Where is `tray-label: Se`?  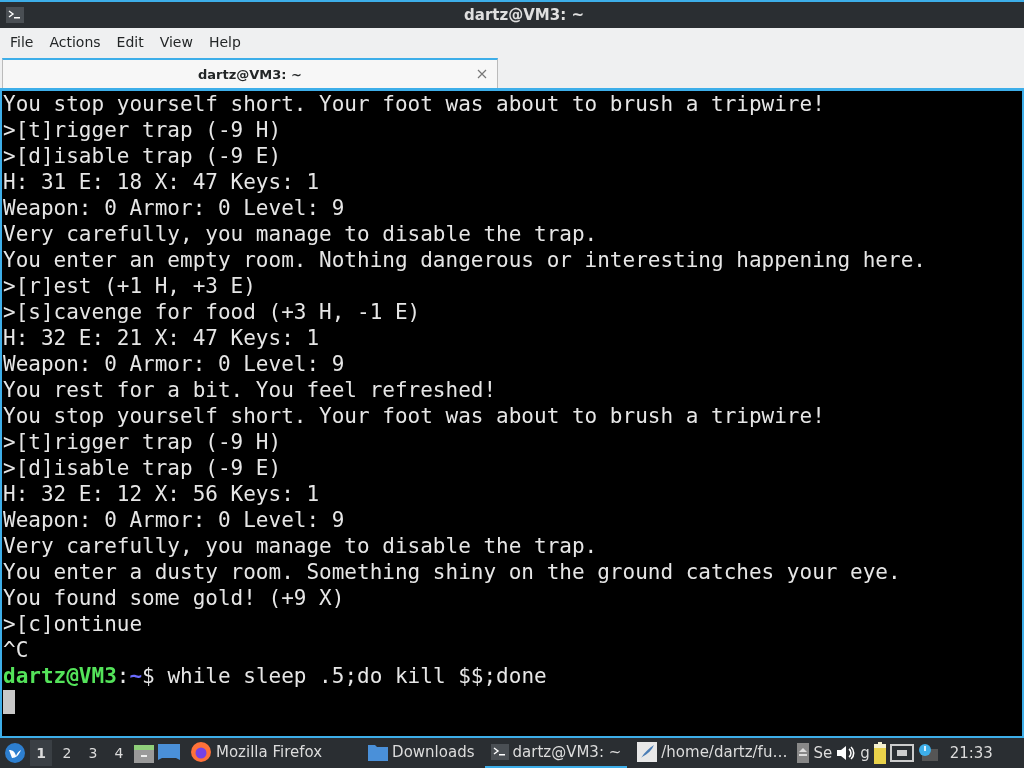 tray-label: Se is located at coordinates (823, 753).